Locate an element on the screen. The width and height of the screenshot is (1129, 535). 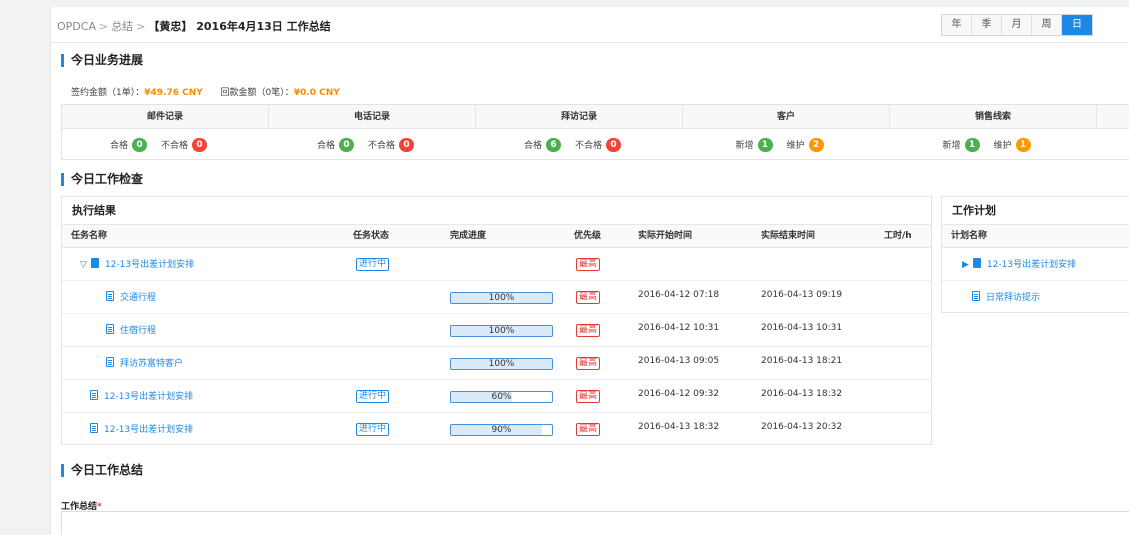
payback-amount-value: ¥0.0 CNY is located at coordinates (316, 93).